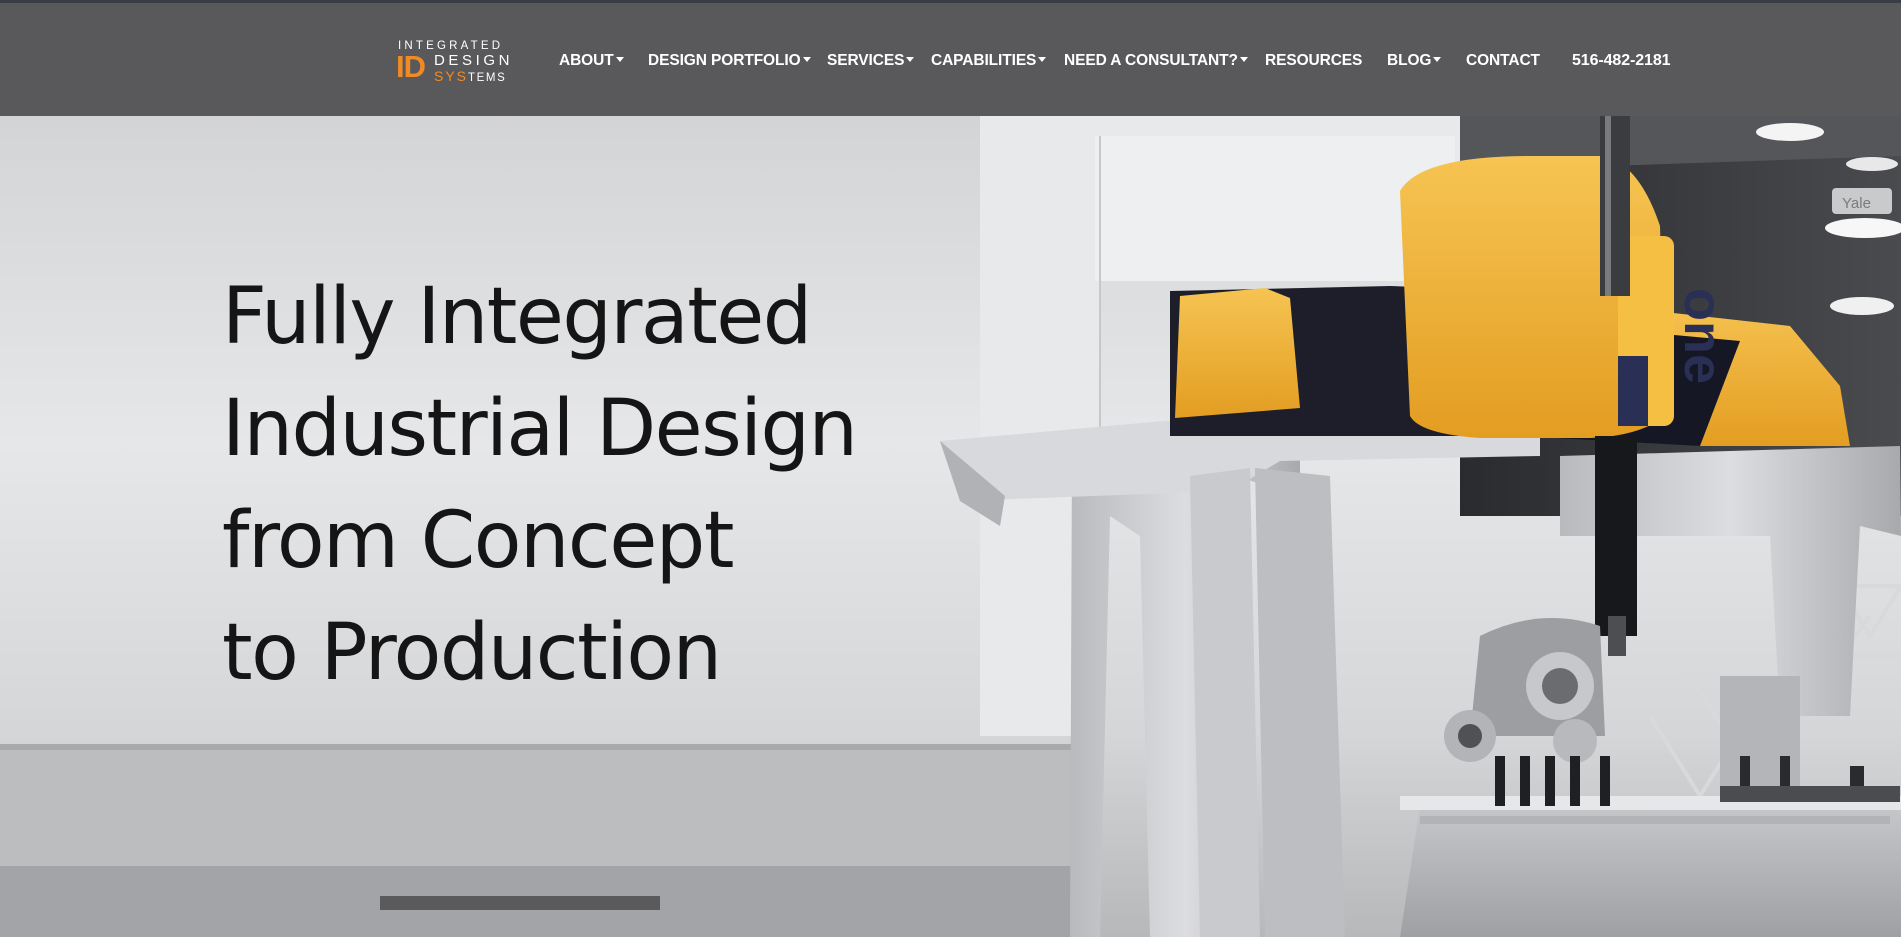  Describe the element at coordinates (1621, 61) in the screenshot. I see `nav-phone-link: 516-482-2181` at that location.